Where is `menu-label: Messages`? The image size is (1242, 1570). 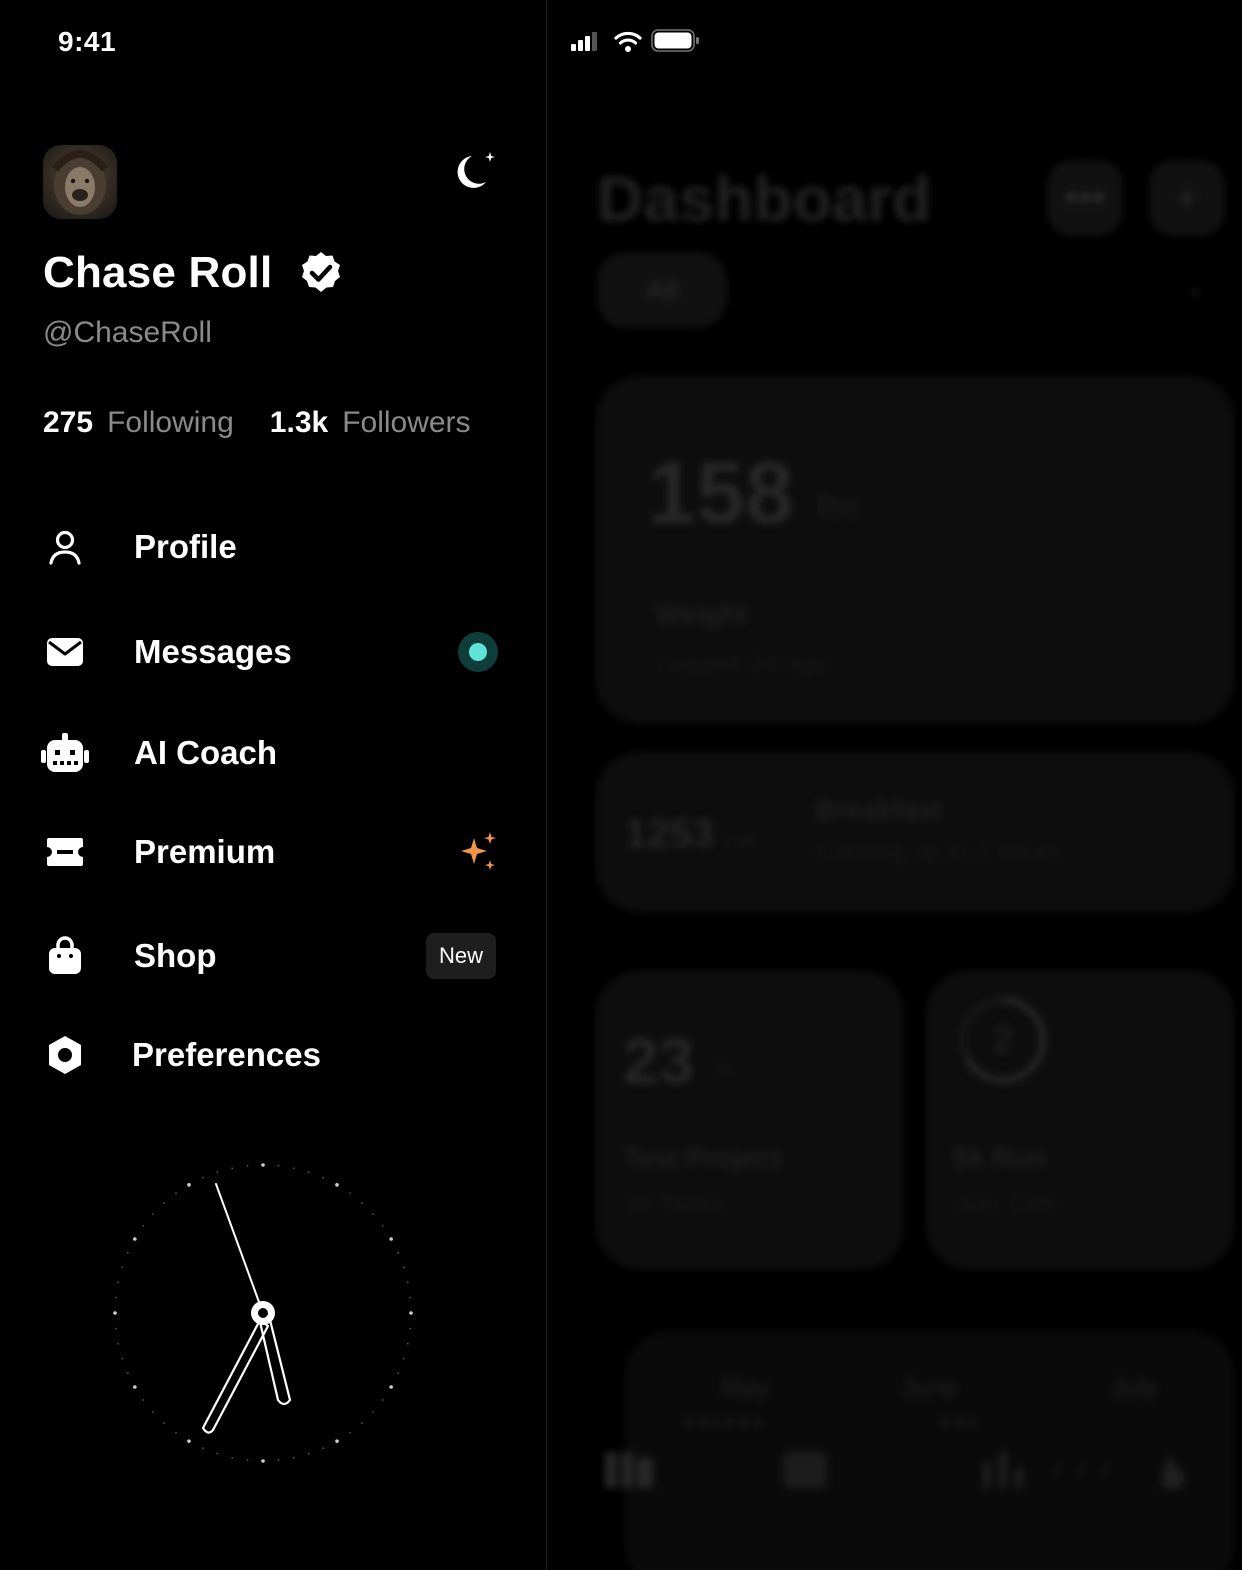
menu-label: Messages is located at coordinates (213, 651).